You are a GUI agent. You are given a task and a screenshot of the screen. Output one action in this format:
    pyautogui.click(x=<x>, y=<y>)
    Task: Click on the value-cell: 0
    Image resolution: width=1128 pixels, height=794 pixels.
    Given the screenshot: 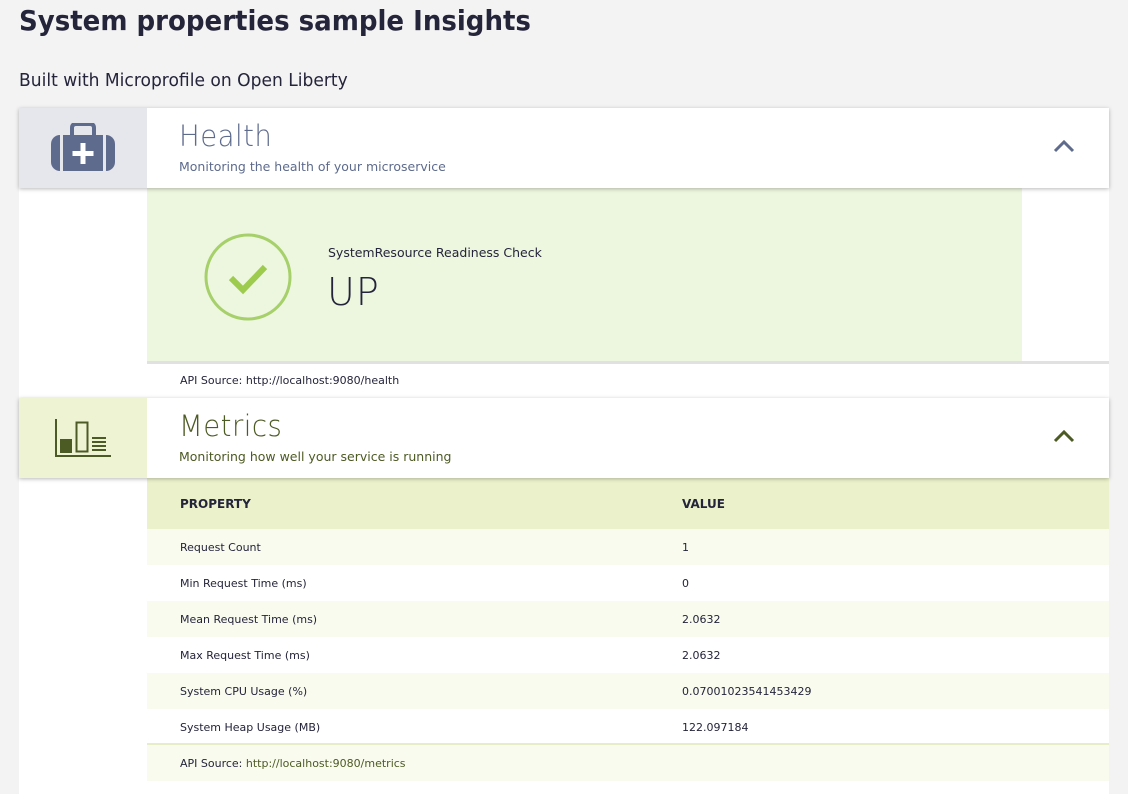 What is the action you would take?
    pyautogui.click(x=895, y=583)
    